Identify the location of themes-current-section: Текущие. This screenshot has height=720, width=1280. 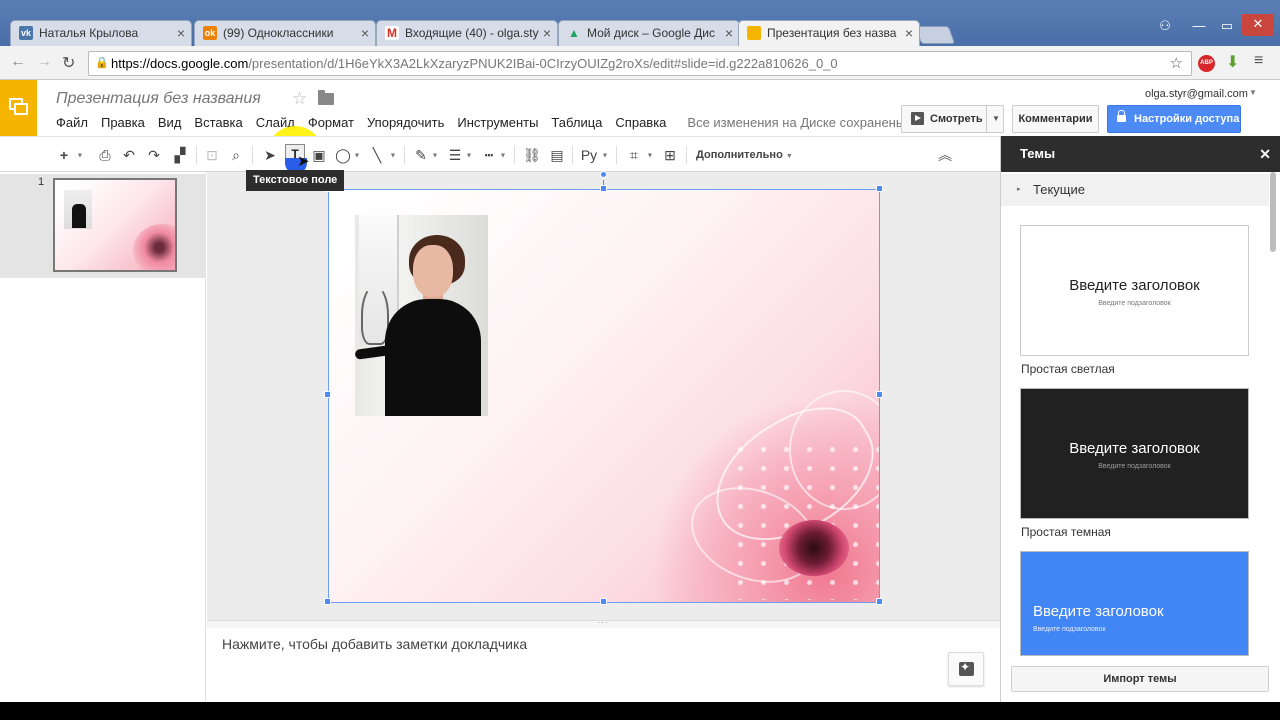
(1135, 190).